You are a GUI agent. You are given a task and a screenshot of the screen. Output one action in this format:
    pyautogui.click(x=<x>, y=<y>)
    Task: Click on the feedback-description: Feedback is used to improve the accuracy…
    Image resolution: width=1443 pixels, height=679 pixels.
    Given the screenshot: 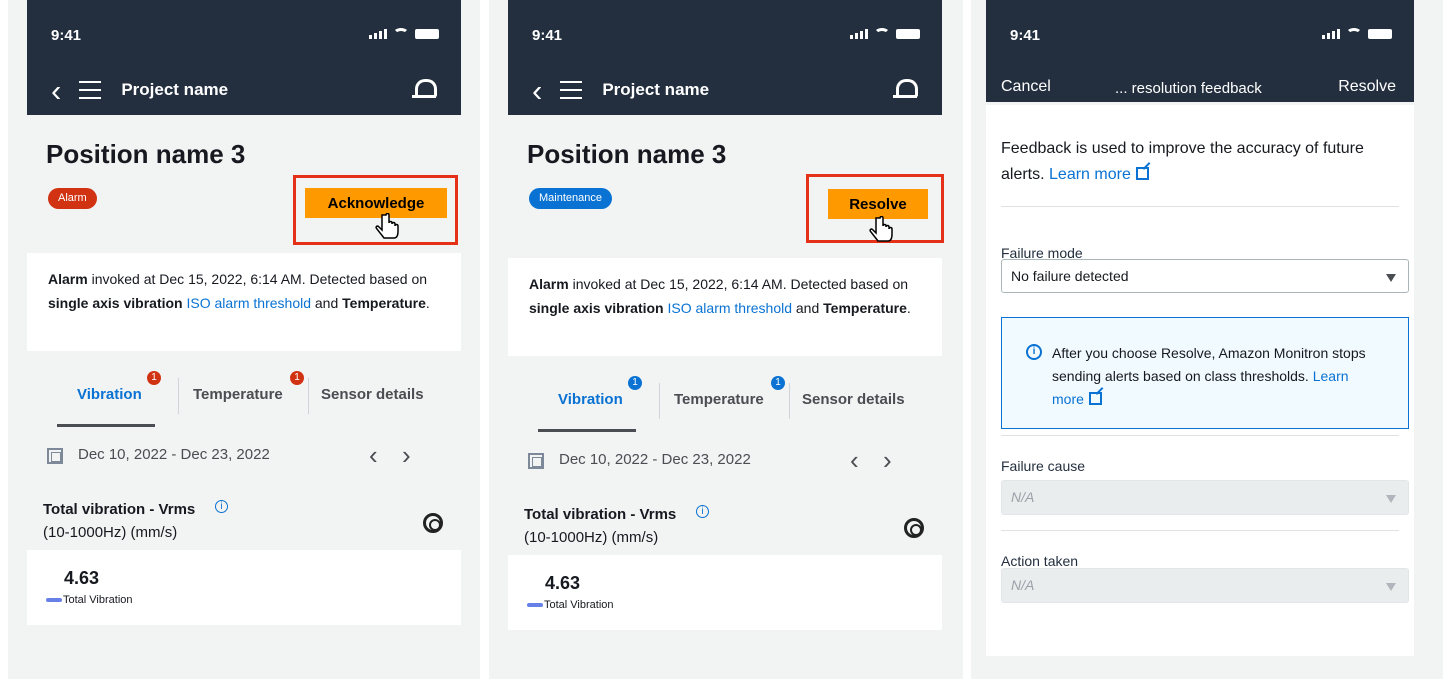 What is the action you would take?
    pyautogui.click(x=1192, y=162)
    